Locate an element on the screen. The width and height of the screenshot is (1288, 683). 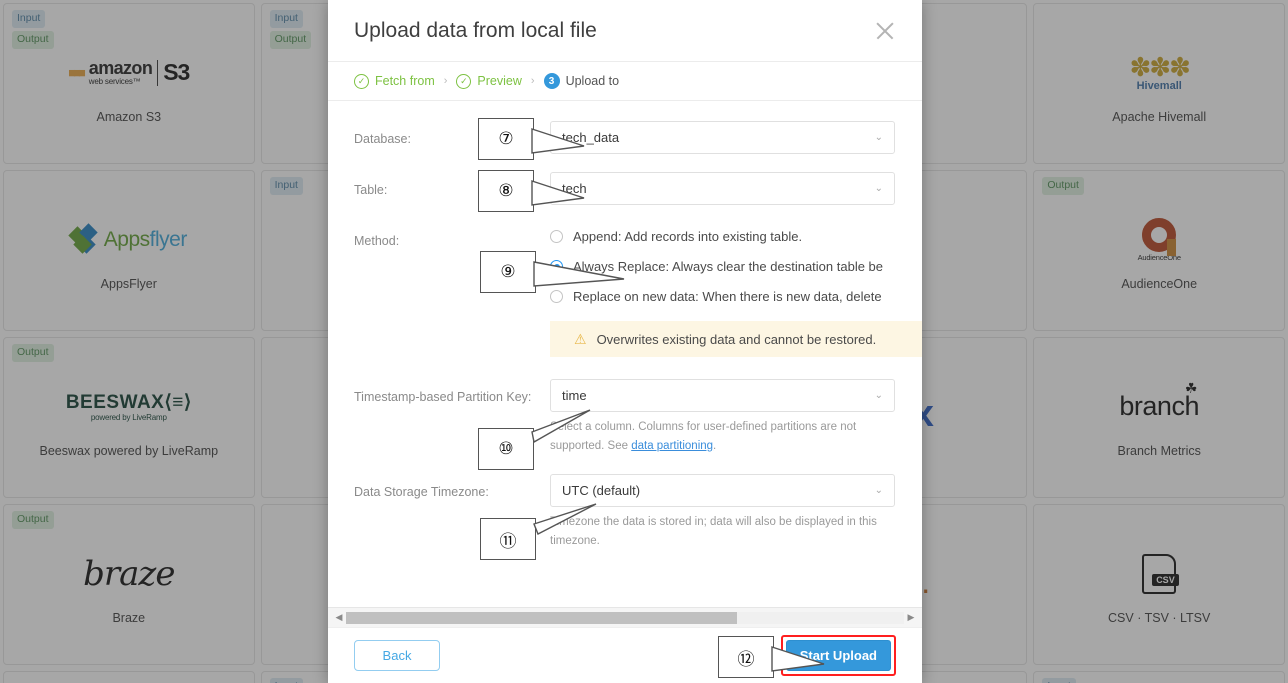
wizard-stepper: ✓ Fetch from › ✓ Preview › 3 Upload to is located at coordinates (625, 81).